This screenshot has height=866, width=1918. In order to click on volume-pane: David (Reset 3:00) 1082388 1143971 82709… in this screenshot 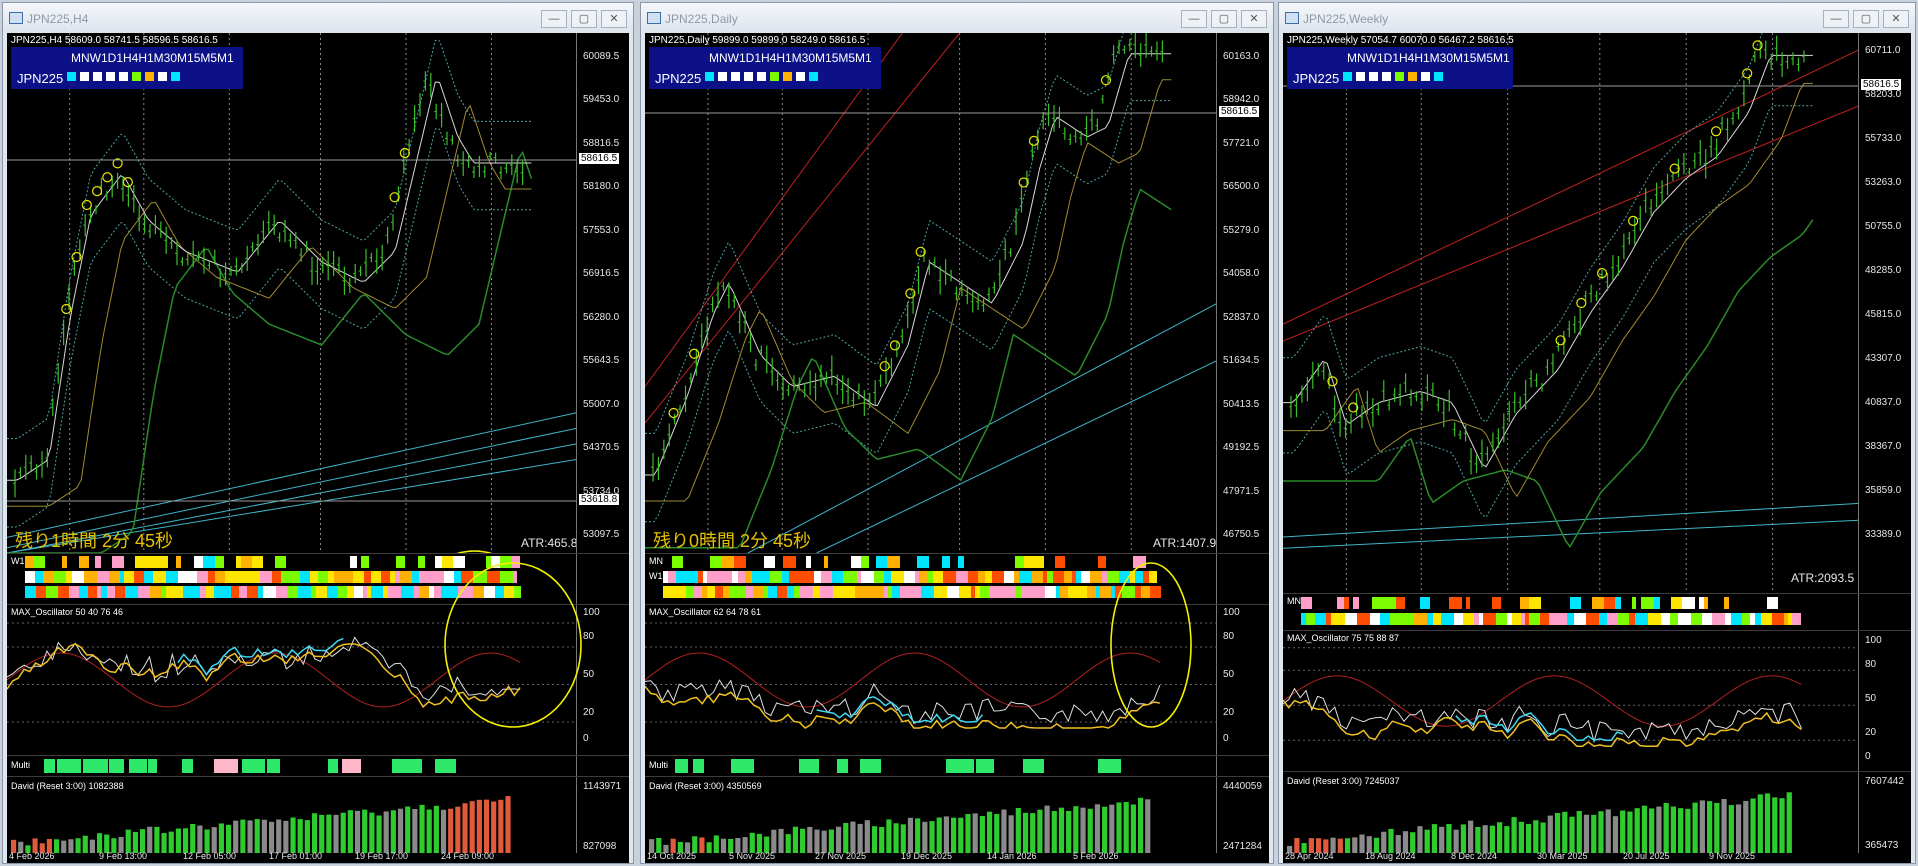, I will do `click(318, 815)`.